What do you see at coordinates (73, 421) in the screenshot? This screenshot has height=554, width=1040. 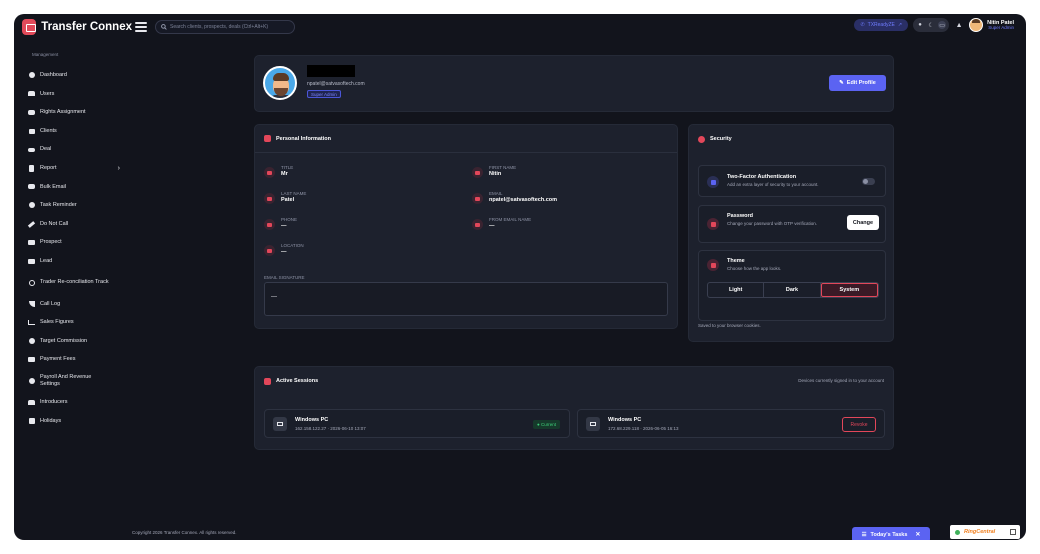 I see `sidebar-item-holidays: Holidays` at bounding box center [73, 421].